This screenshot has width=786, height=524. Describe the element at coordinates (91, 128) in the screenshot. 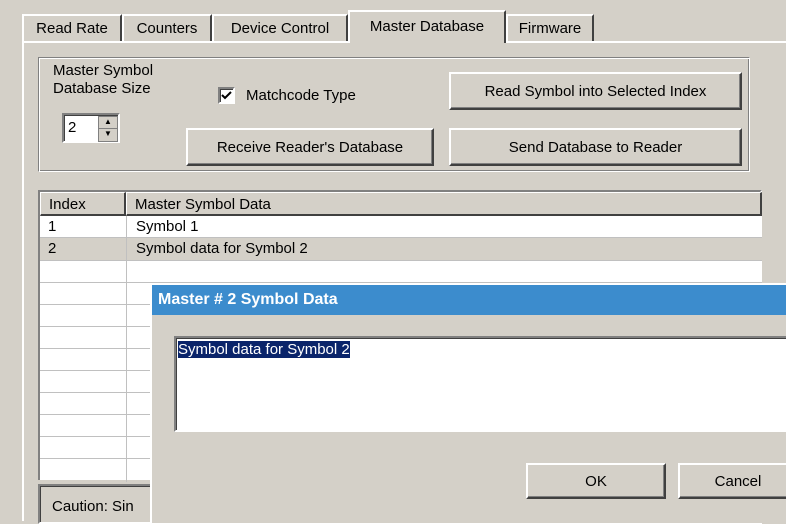

I see `database-size-spinner: 2 ▲ ▼` at that location.